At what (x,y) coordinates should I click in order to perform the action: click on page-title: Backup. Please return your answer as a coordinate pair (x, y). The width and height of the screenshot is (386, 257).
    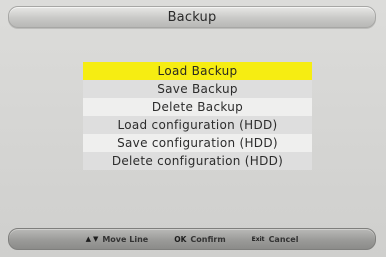
    Looking at the image, I should click on (192, 17).